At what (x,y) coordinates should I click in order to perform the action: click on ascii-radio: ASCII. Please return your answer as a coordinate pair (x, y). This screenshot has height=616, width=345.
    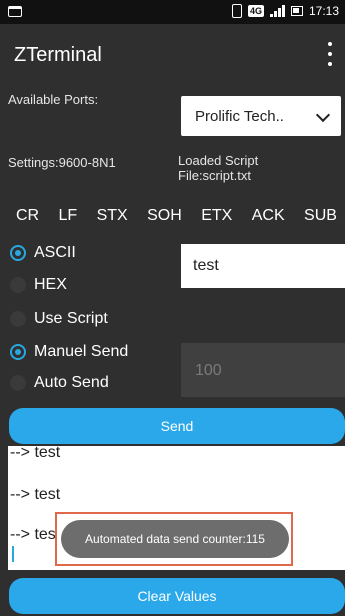
    Looking at the image, I should click on (43, 253).